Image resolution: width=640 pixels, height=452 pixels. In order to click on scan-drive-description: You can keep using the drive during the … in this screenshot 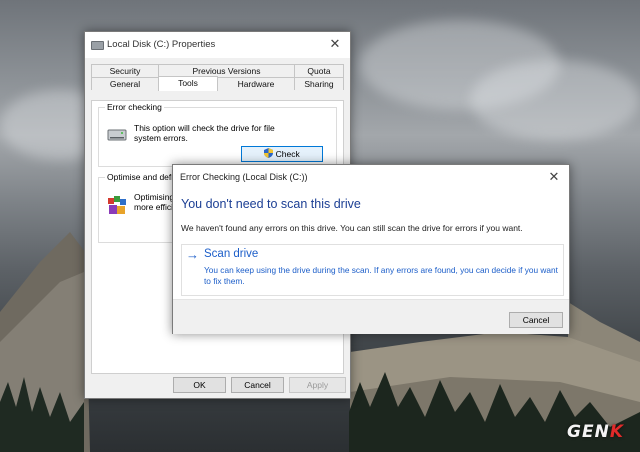, I will do `click(381, 275)`.